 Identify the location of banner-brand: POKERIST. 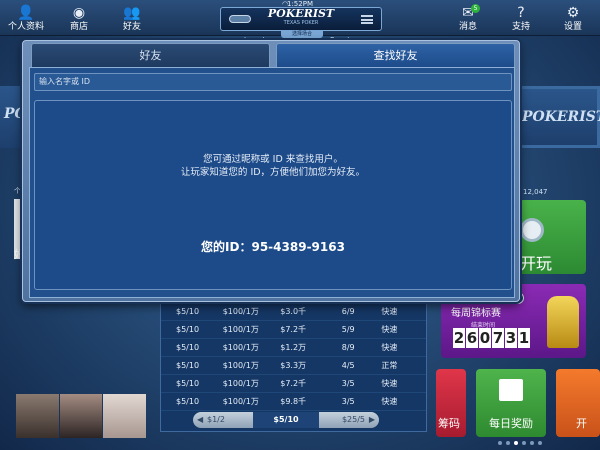
(561, 117).